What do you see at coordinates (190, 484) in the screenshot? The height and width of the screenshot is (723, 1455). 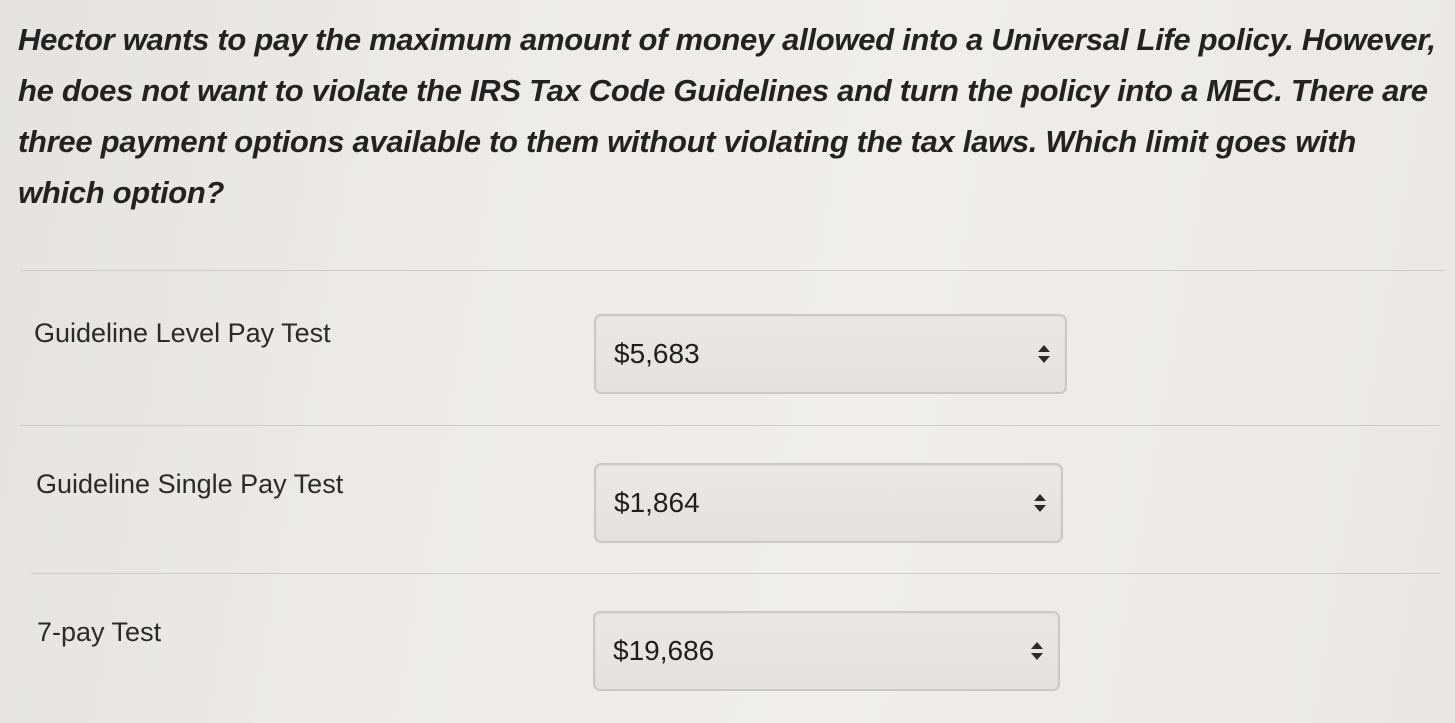 I see `row-label-single-pay: Guideline Single Pay Test` at bounding box center [190, 484].